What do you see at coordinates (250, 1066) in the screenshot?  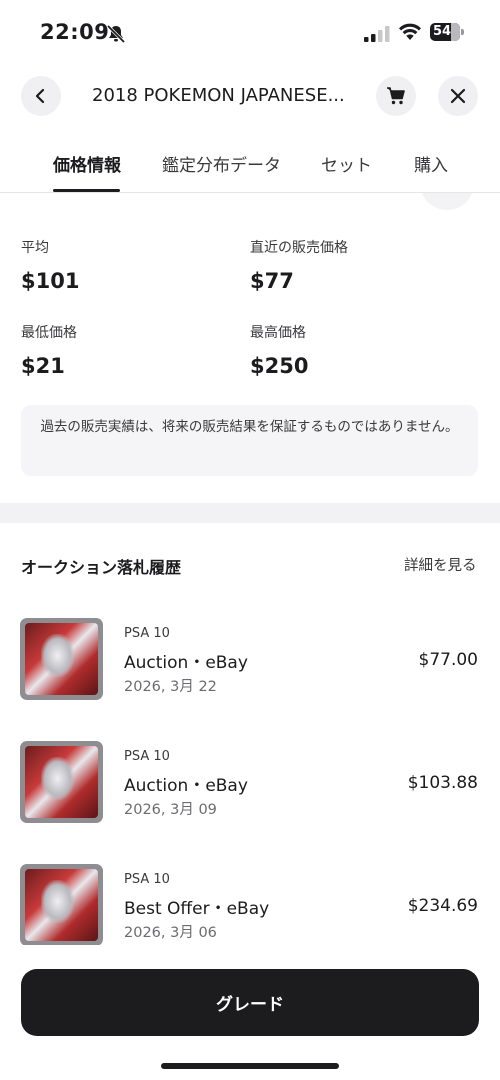 I see `home-indicator` at bounding box center [250, 1066].